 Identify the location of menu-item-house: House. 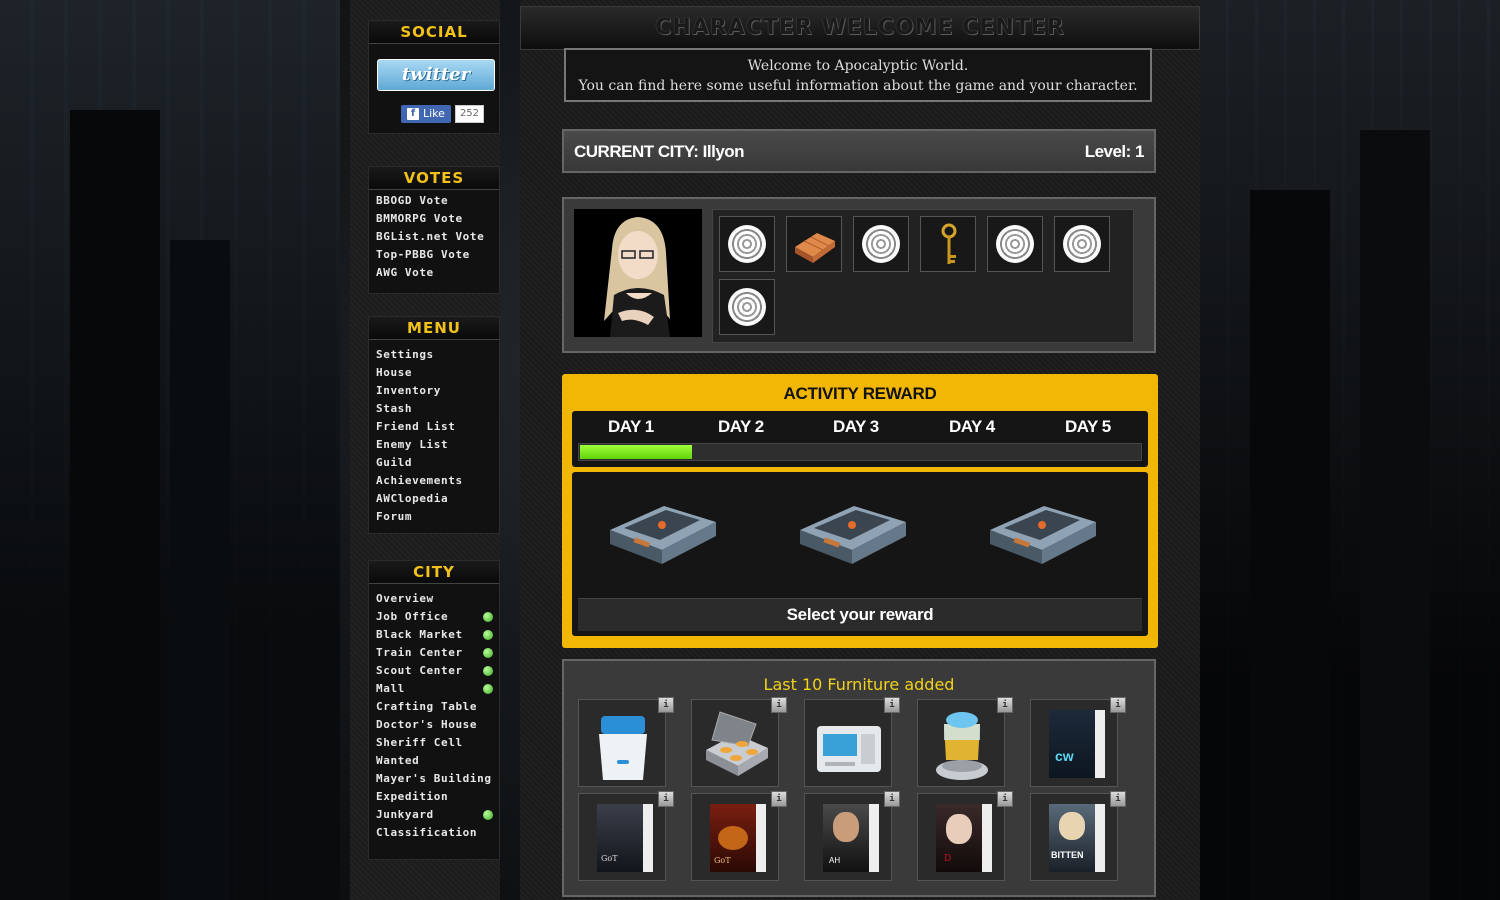
(434, 373).